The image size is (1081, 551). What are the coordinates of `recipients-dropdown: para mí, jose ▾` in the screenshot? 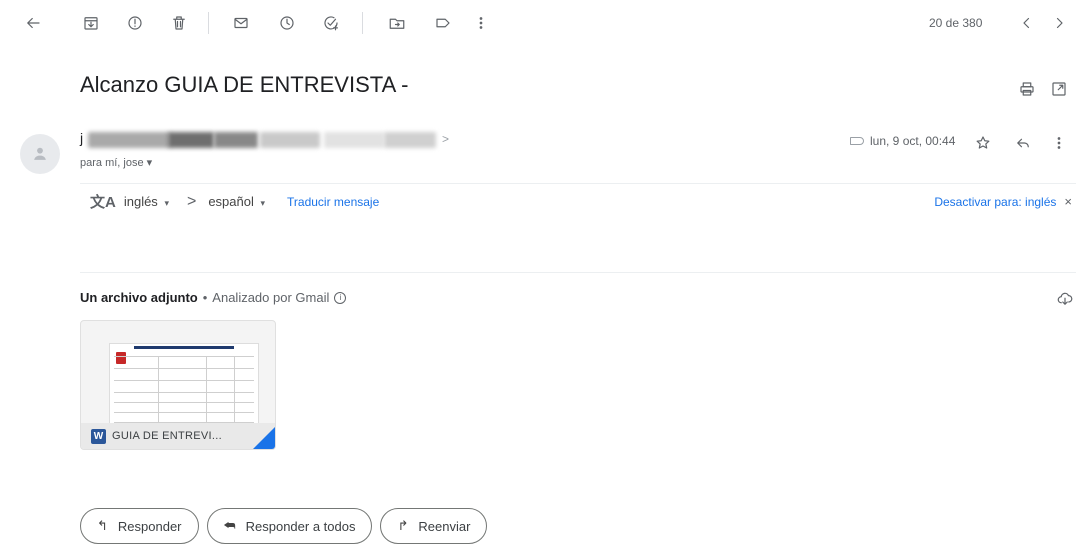 It's located at (116, 162).